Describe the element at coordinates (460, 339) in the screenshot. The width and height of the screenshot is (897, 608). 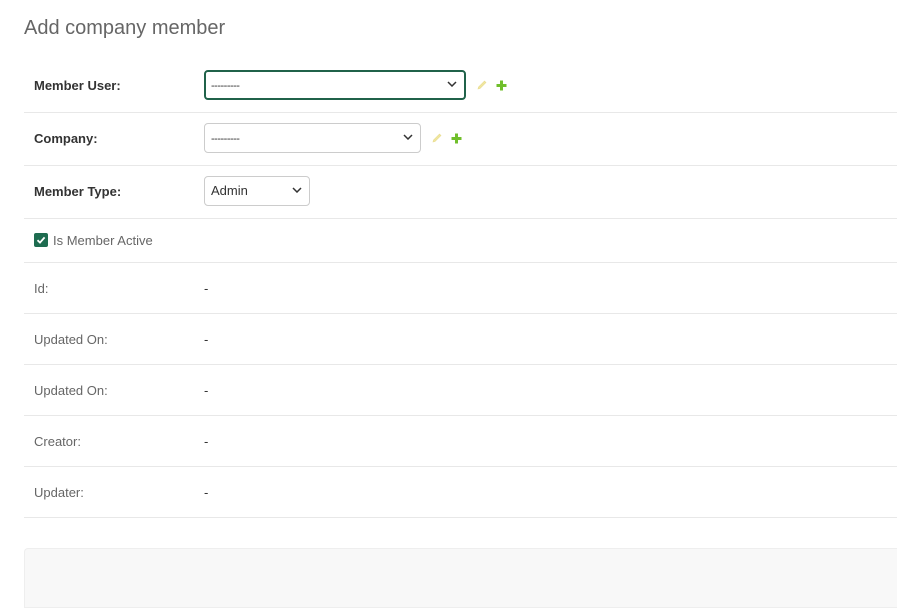
I see `form-row-updated-on: Updated On: -` at that location.